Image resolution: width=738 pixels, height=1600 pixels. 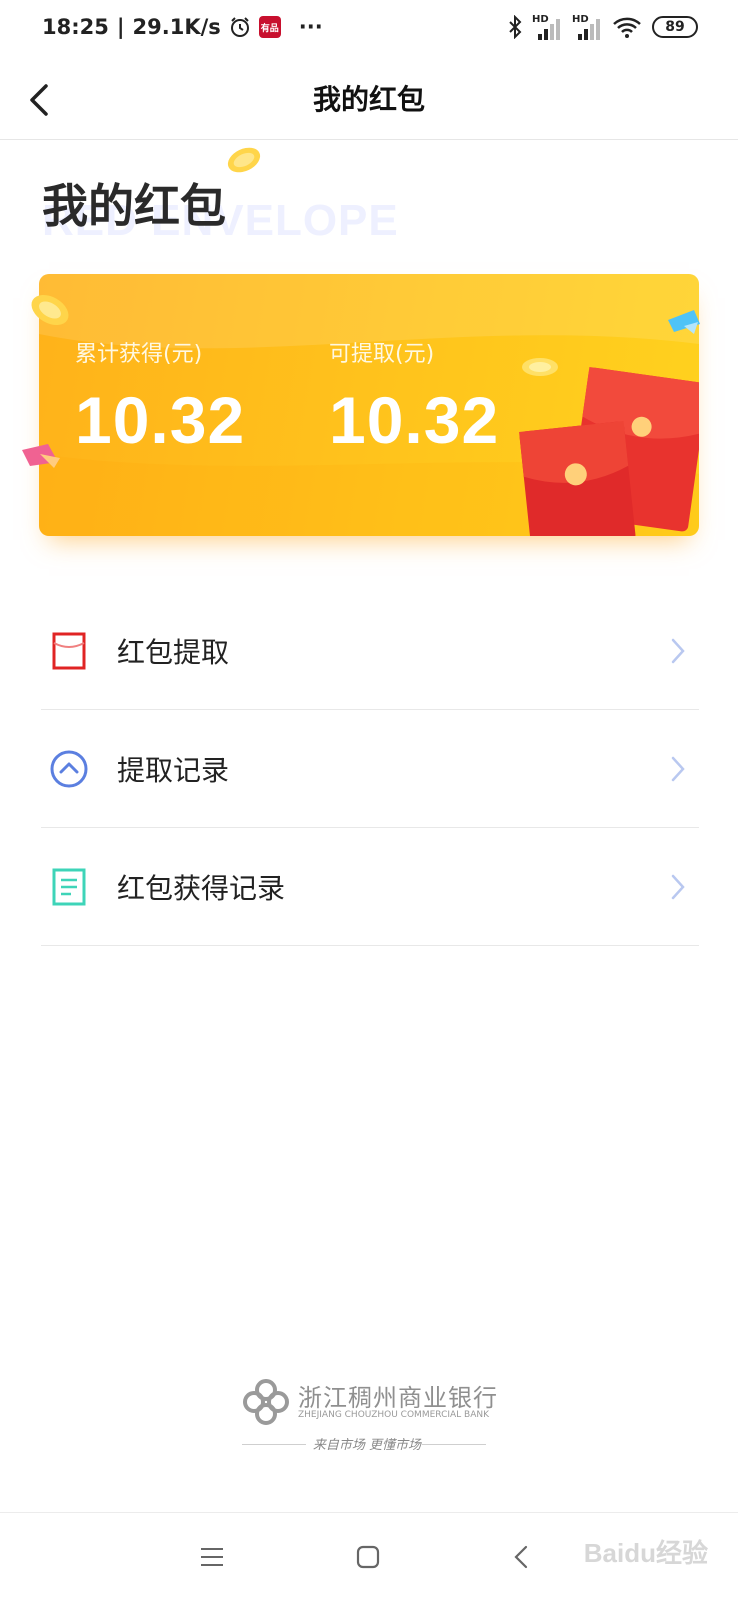 I want to click on status-right: HD HD 89, so click(x=603, y=27).